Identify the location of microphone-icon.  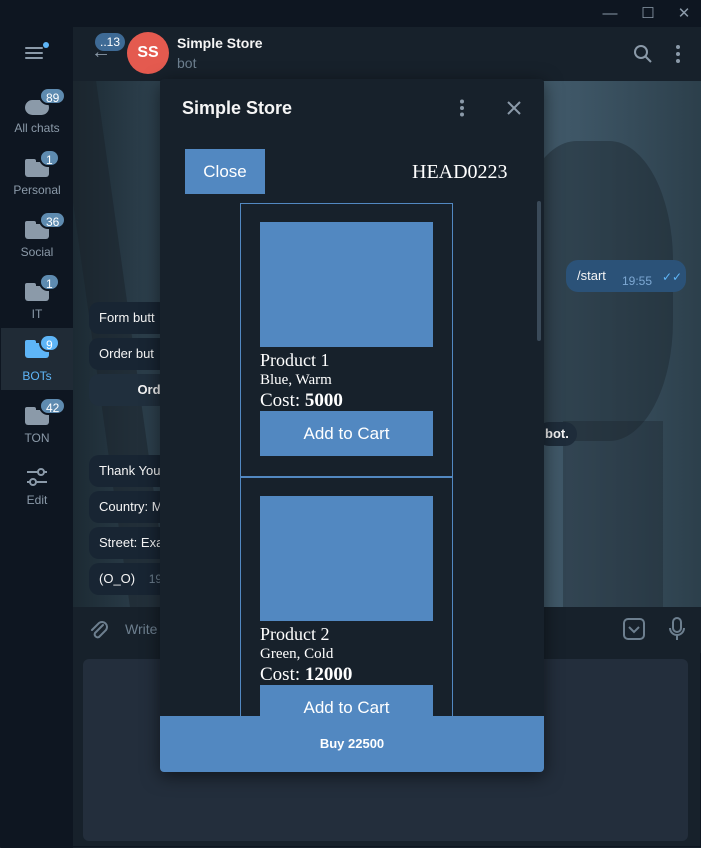
(677, 629).